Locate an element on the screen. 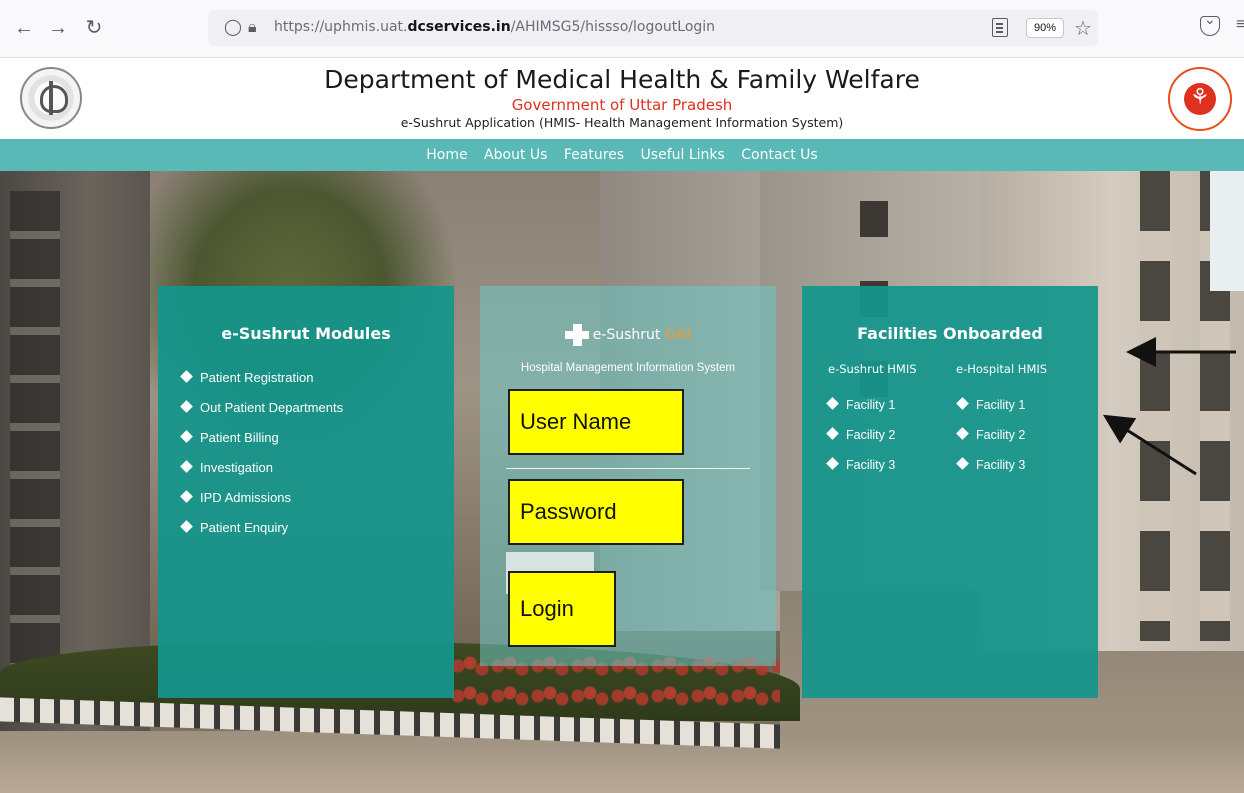 The image size is (1244, 793). pocket-icon is located at coordinates (1210, 23).